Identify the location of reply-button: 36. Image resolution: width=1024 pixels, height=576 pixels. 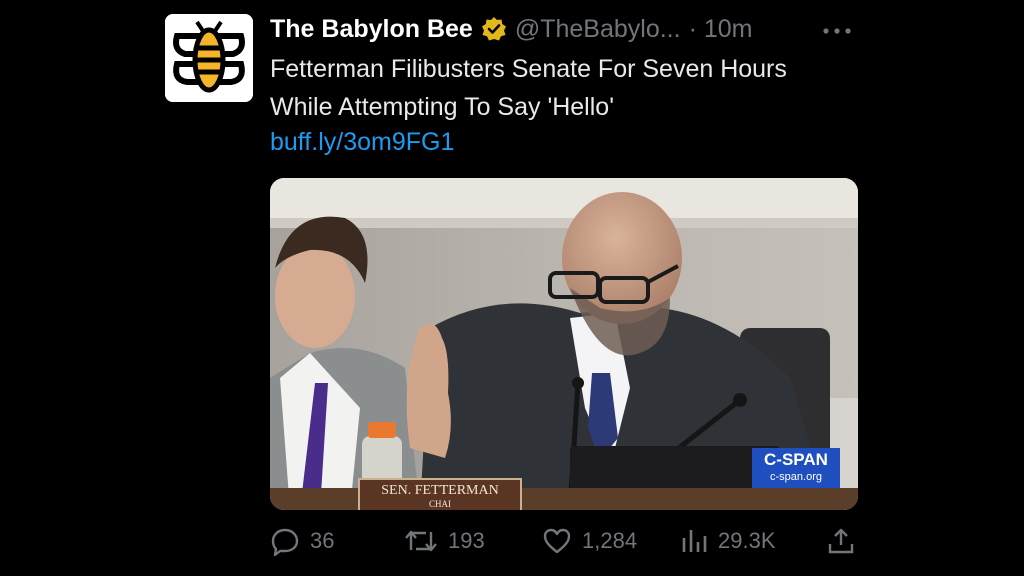
(302, 541).